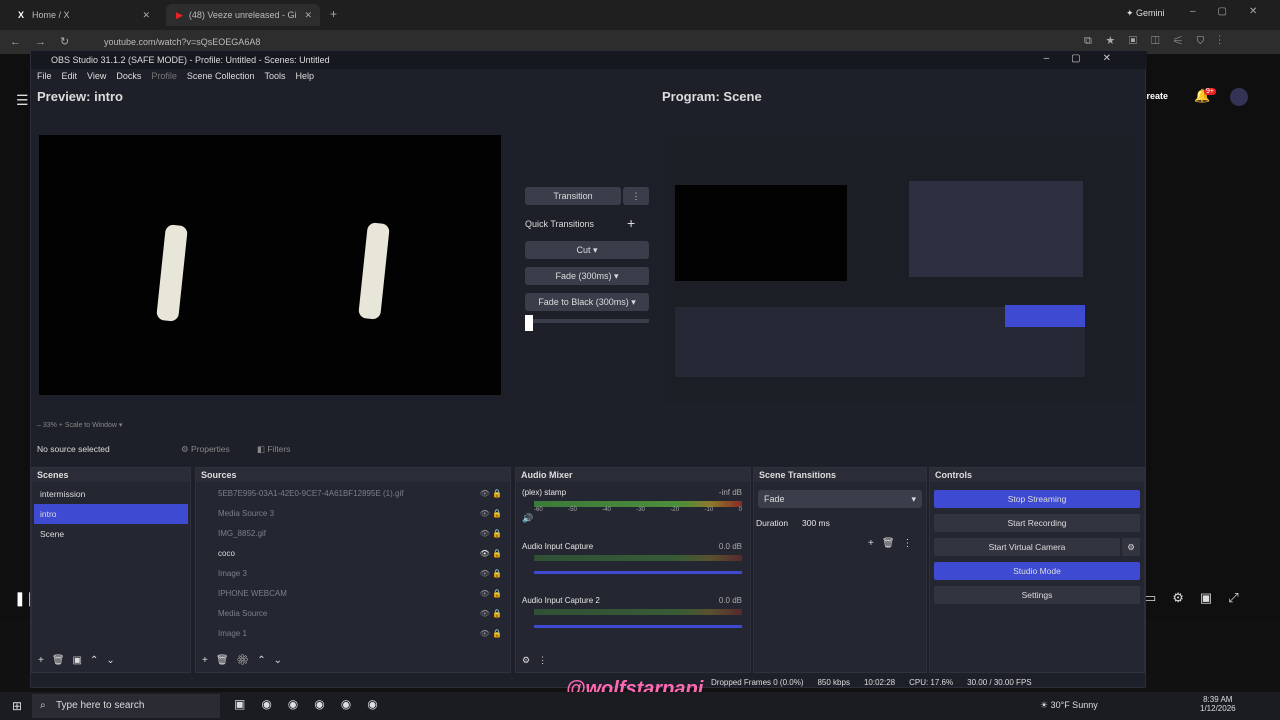  What do you see at coordinates (179, 14) in the screenshot?
I see `youtube-icon: ▶` at bounding box center [179, 14].